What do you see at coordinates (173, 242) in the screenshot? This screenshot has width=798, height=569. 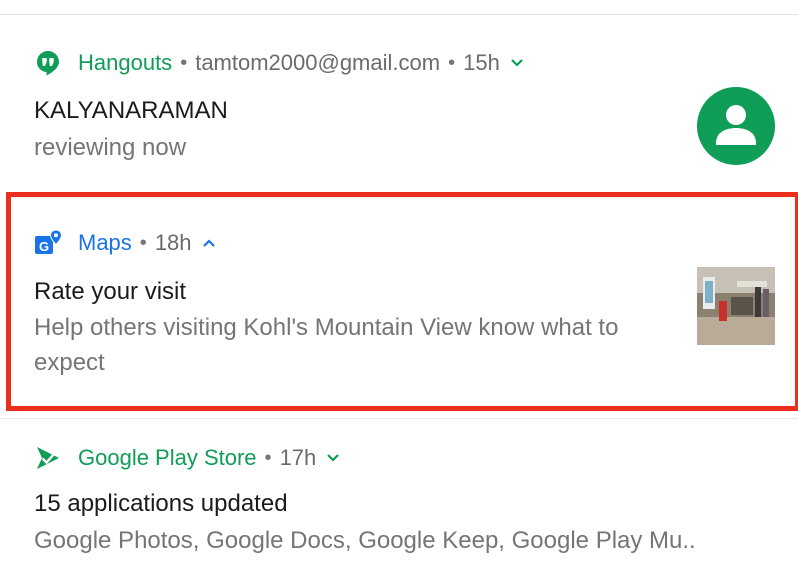 I see `timestamp: 18h` at bounding box center [173, 242].